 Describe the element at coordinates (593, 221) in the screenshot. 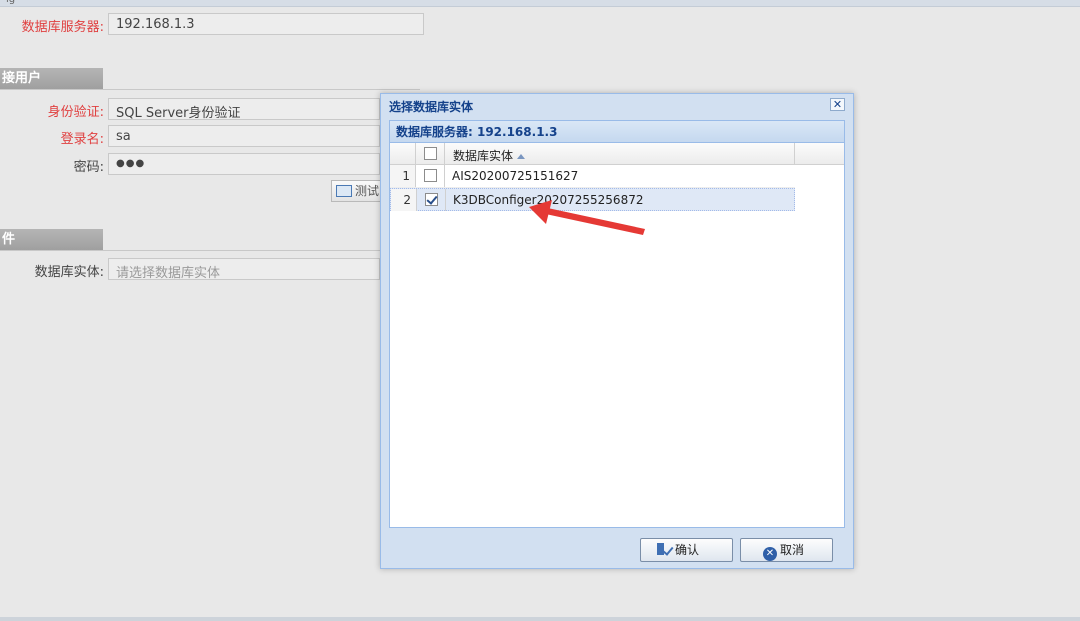

I see `arrow-shaft` at that location.